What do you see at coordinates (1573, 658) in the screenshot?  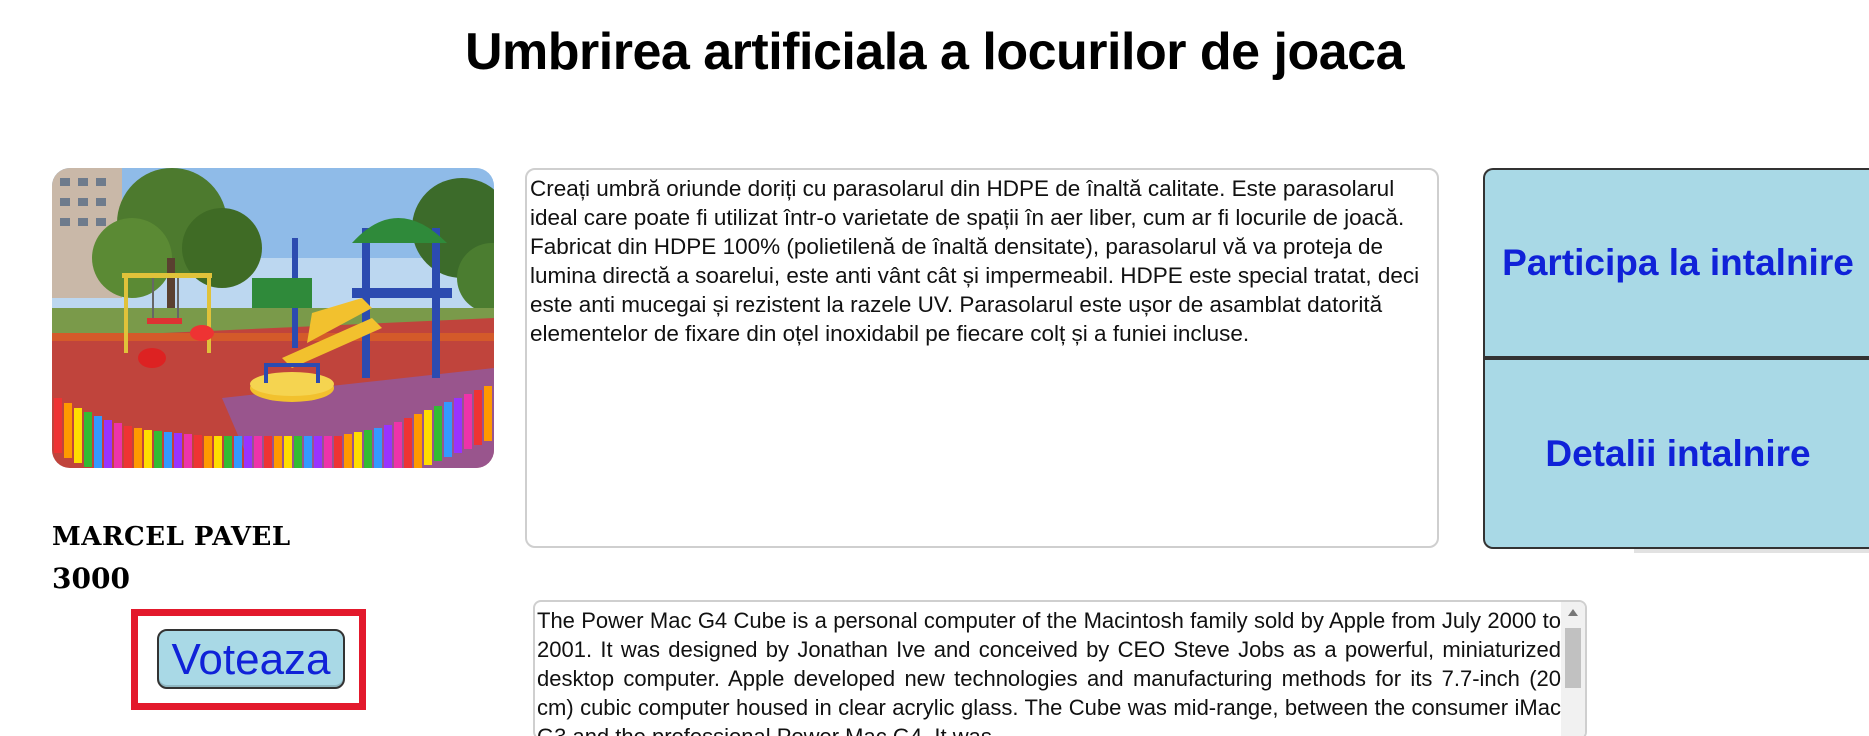 I see `scroll-thumb` at bounding box center [1573, 658].